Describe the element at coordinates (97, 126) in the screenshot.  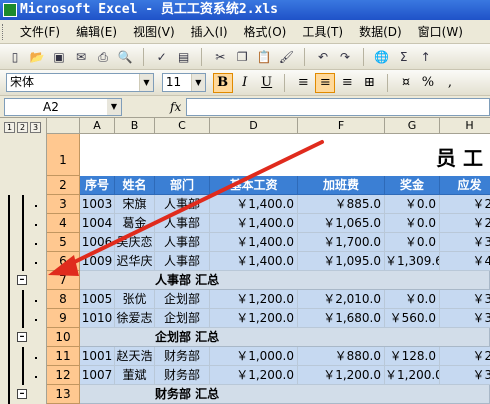
I see `column-header-a: A` at that location.